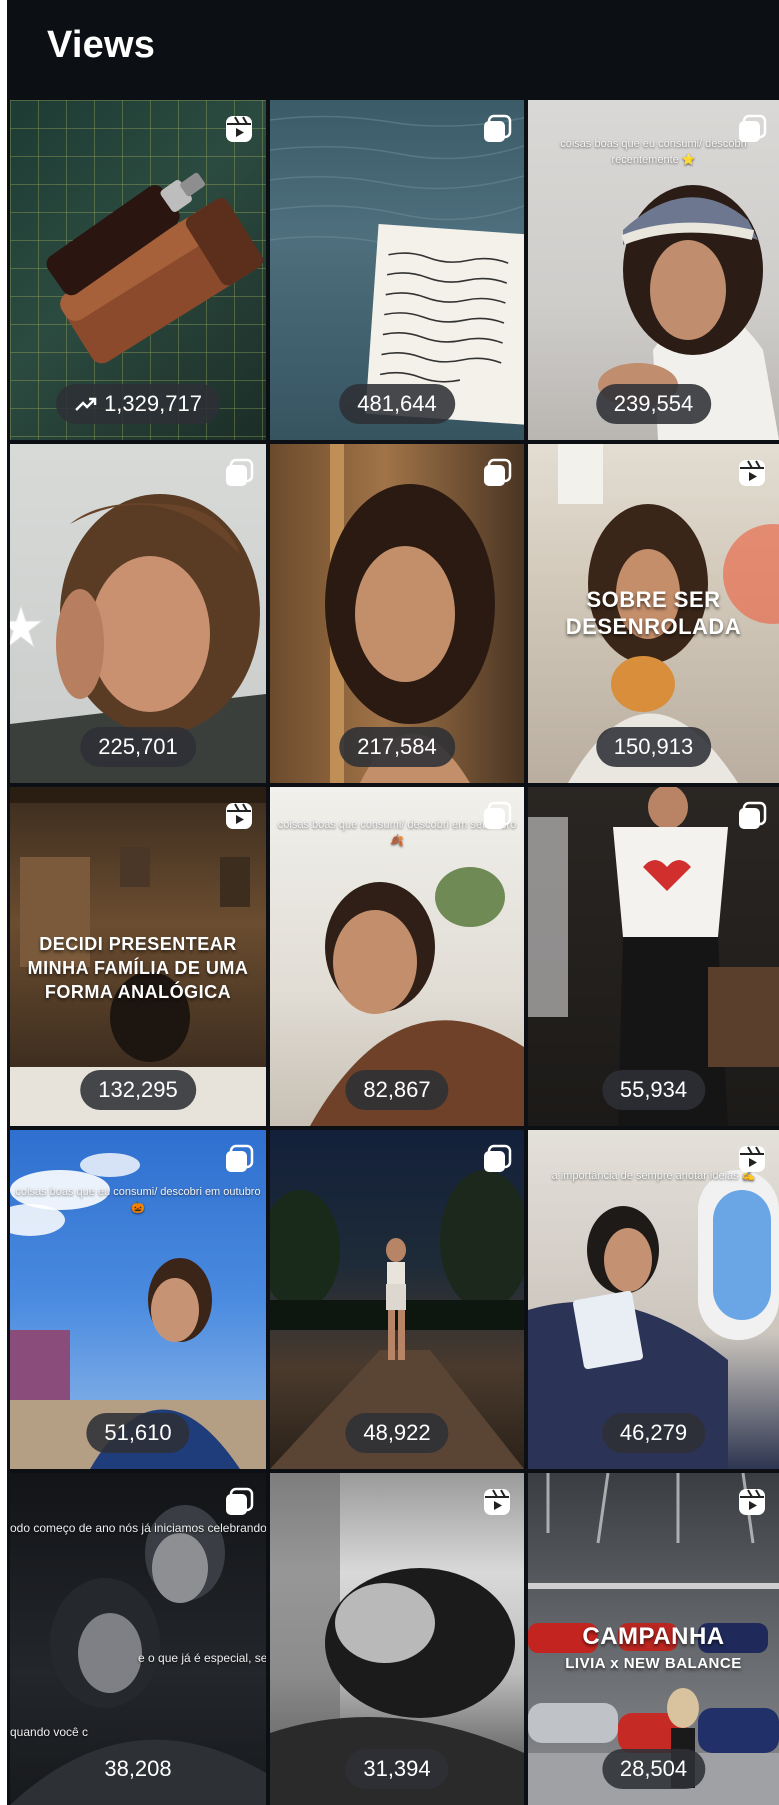 Image resolution: width=779 pixels, height=1805 pixels. I want to click on view-count-badge: 1,329,717, so click(138, 404).